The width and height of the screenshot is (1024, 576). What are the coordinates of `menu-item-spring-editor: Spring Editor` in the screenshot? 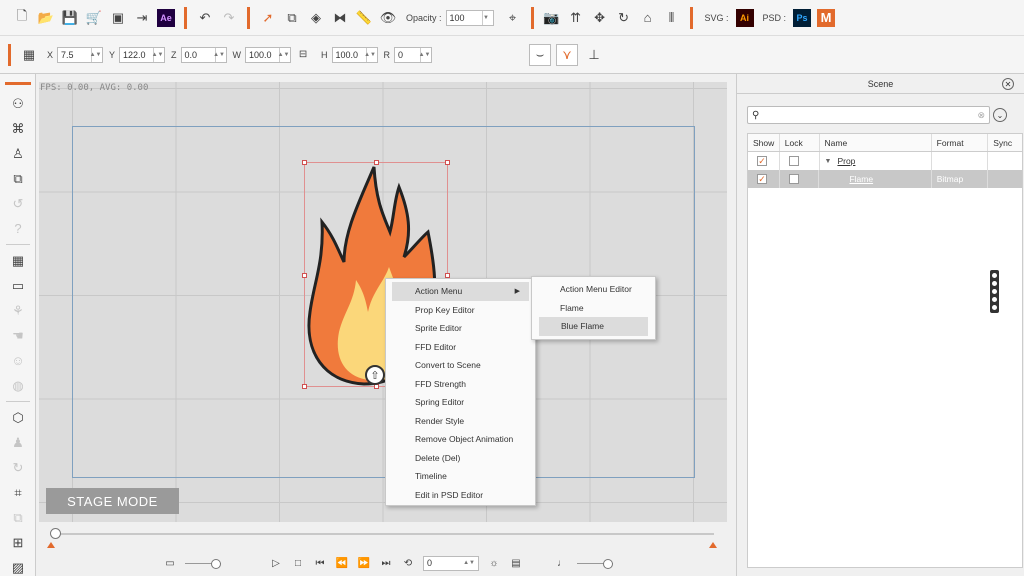 It's located at (460, 402).